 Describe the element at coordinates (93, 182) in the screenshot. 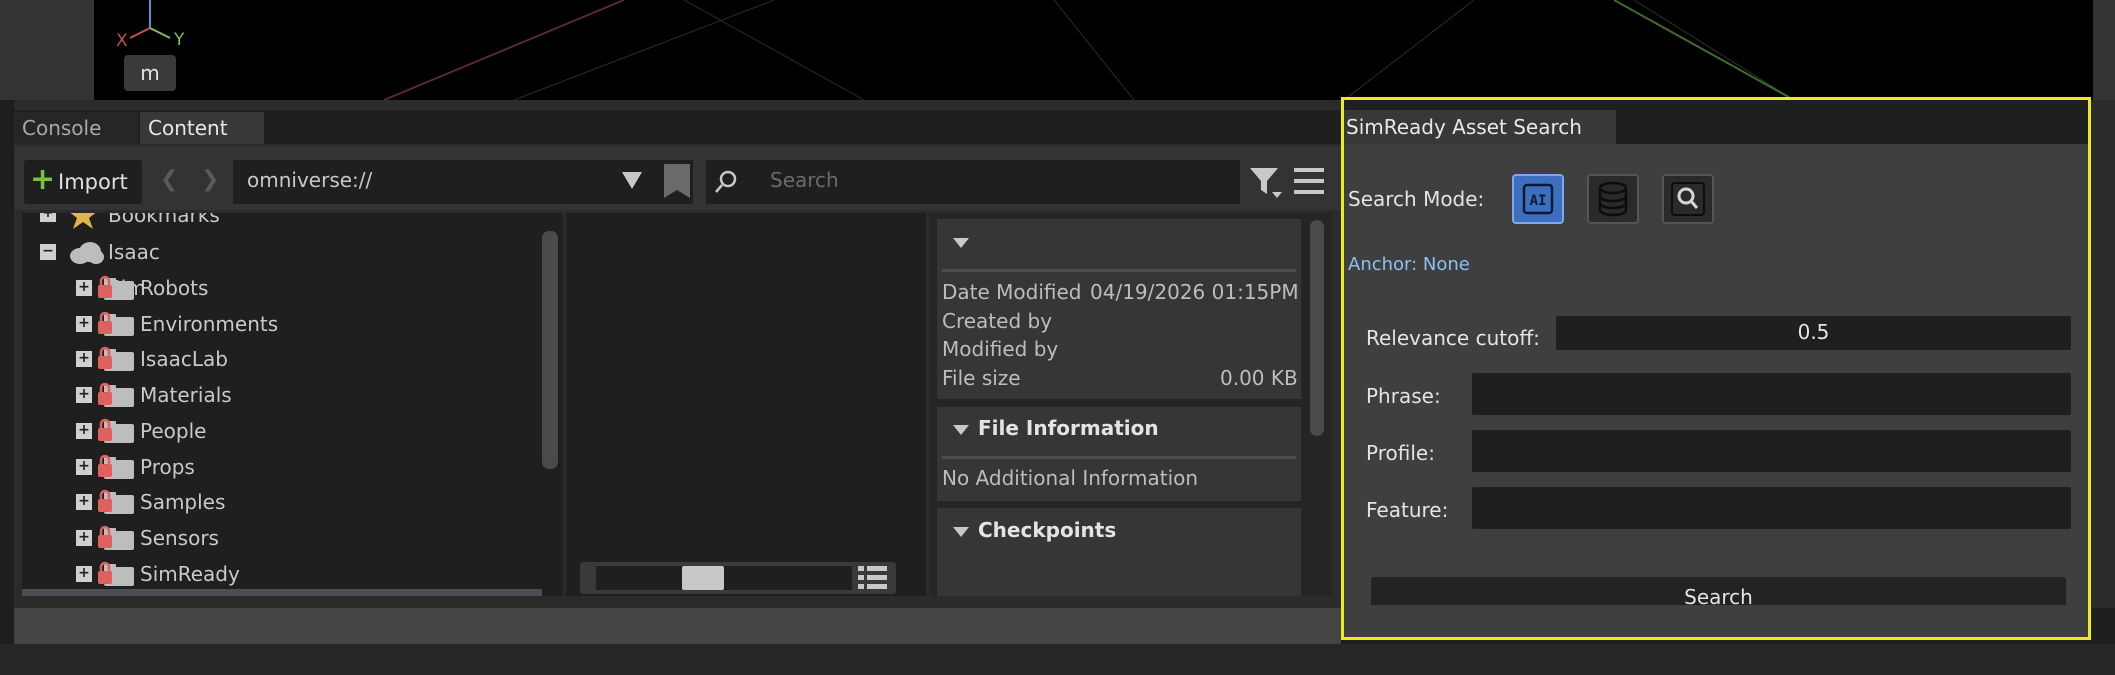

I see `import-label: Import` at that location.